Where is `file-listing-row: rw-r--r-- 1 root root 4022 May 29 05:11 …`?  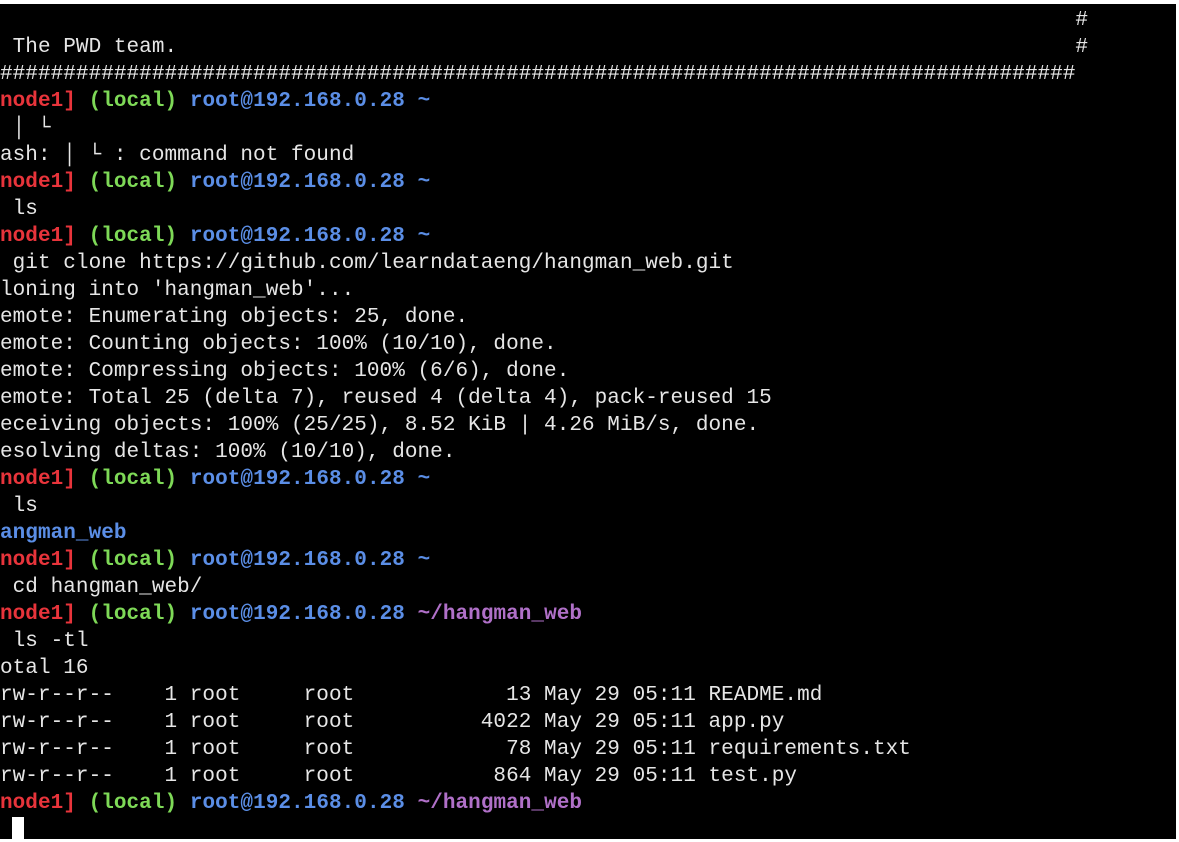 file-listing-row: rw-r--r-- 1 root root 4022 May 29 05:11 … is located at coordinates (392, 722).